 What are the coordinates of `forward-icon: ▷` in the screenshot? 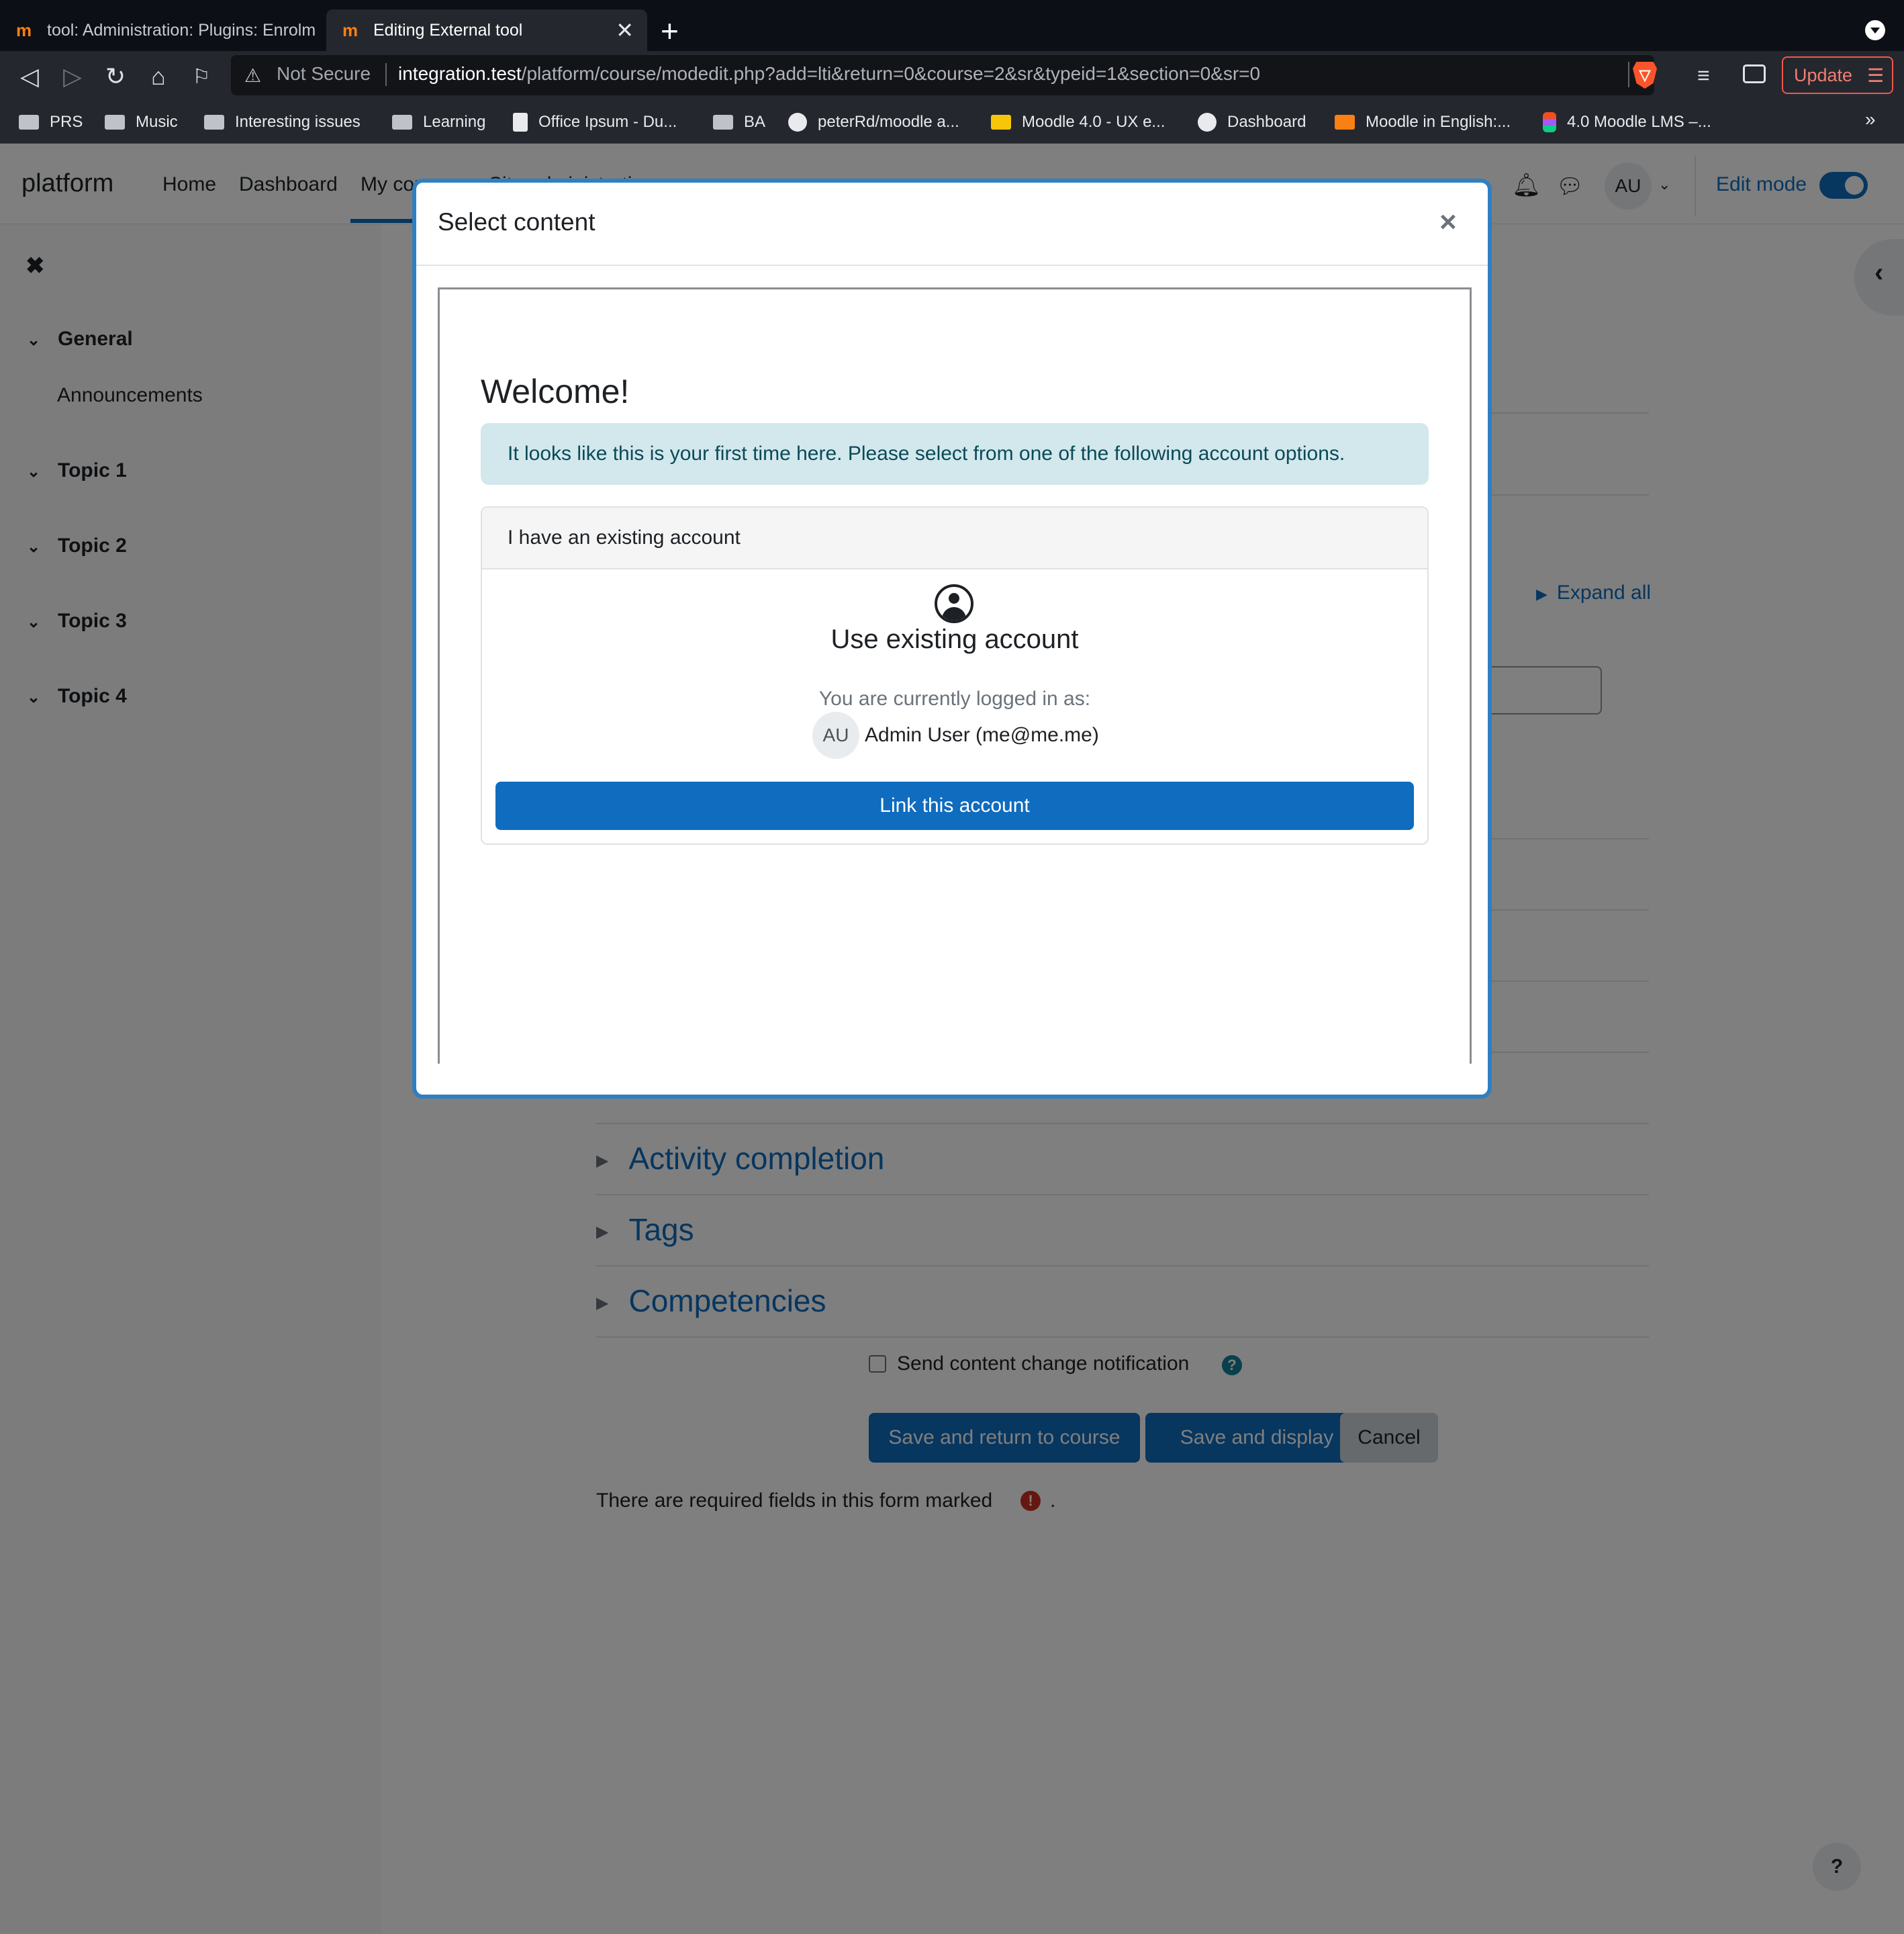 It's located at (72, 76).